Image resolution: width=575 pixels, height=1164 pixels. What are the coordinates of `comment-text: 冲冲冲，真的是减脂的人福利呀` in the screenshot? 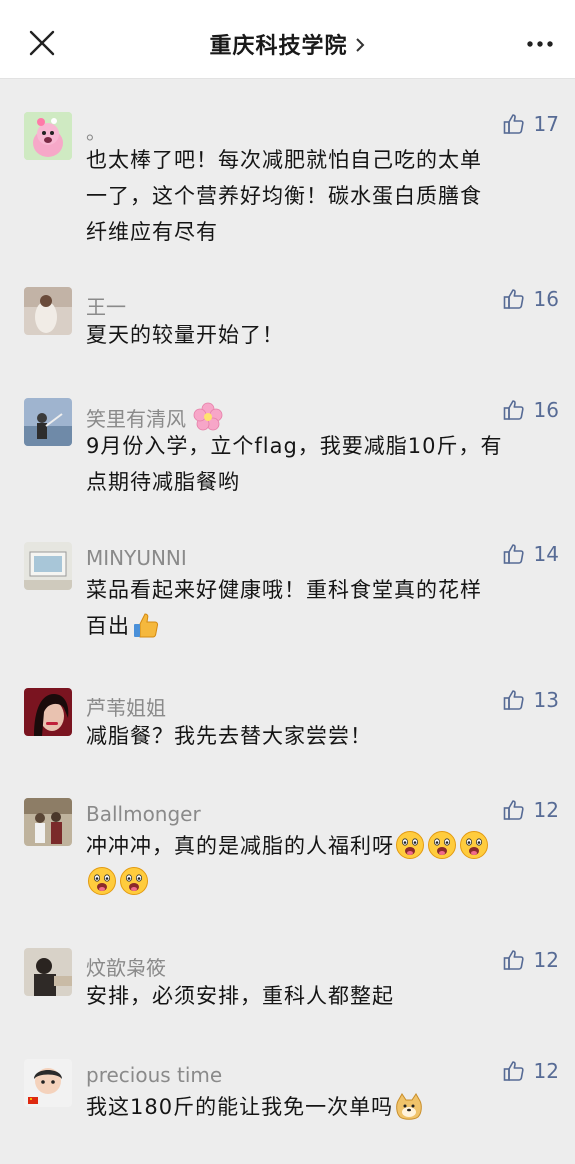 It's located at (321, 864).